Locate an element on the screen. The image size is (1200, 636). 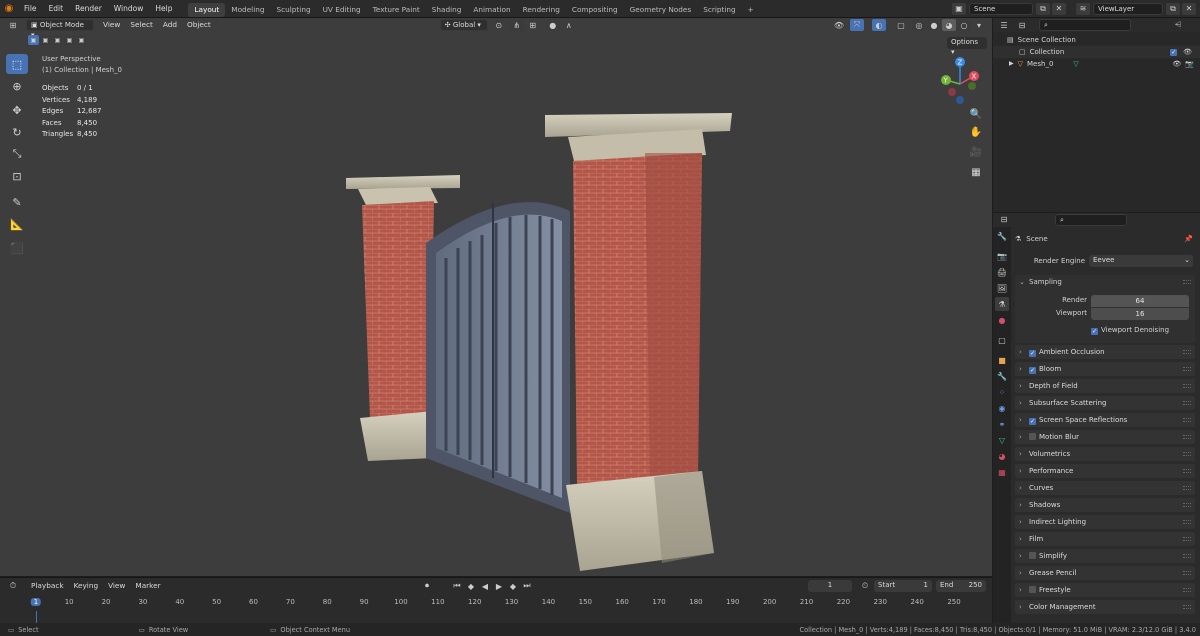
tab-animation: Animation is located at coordinates (491, 10).